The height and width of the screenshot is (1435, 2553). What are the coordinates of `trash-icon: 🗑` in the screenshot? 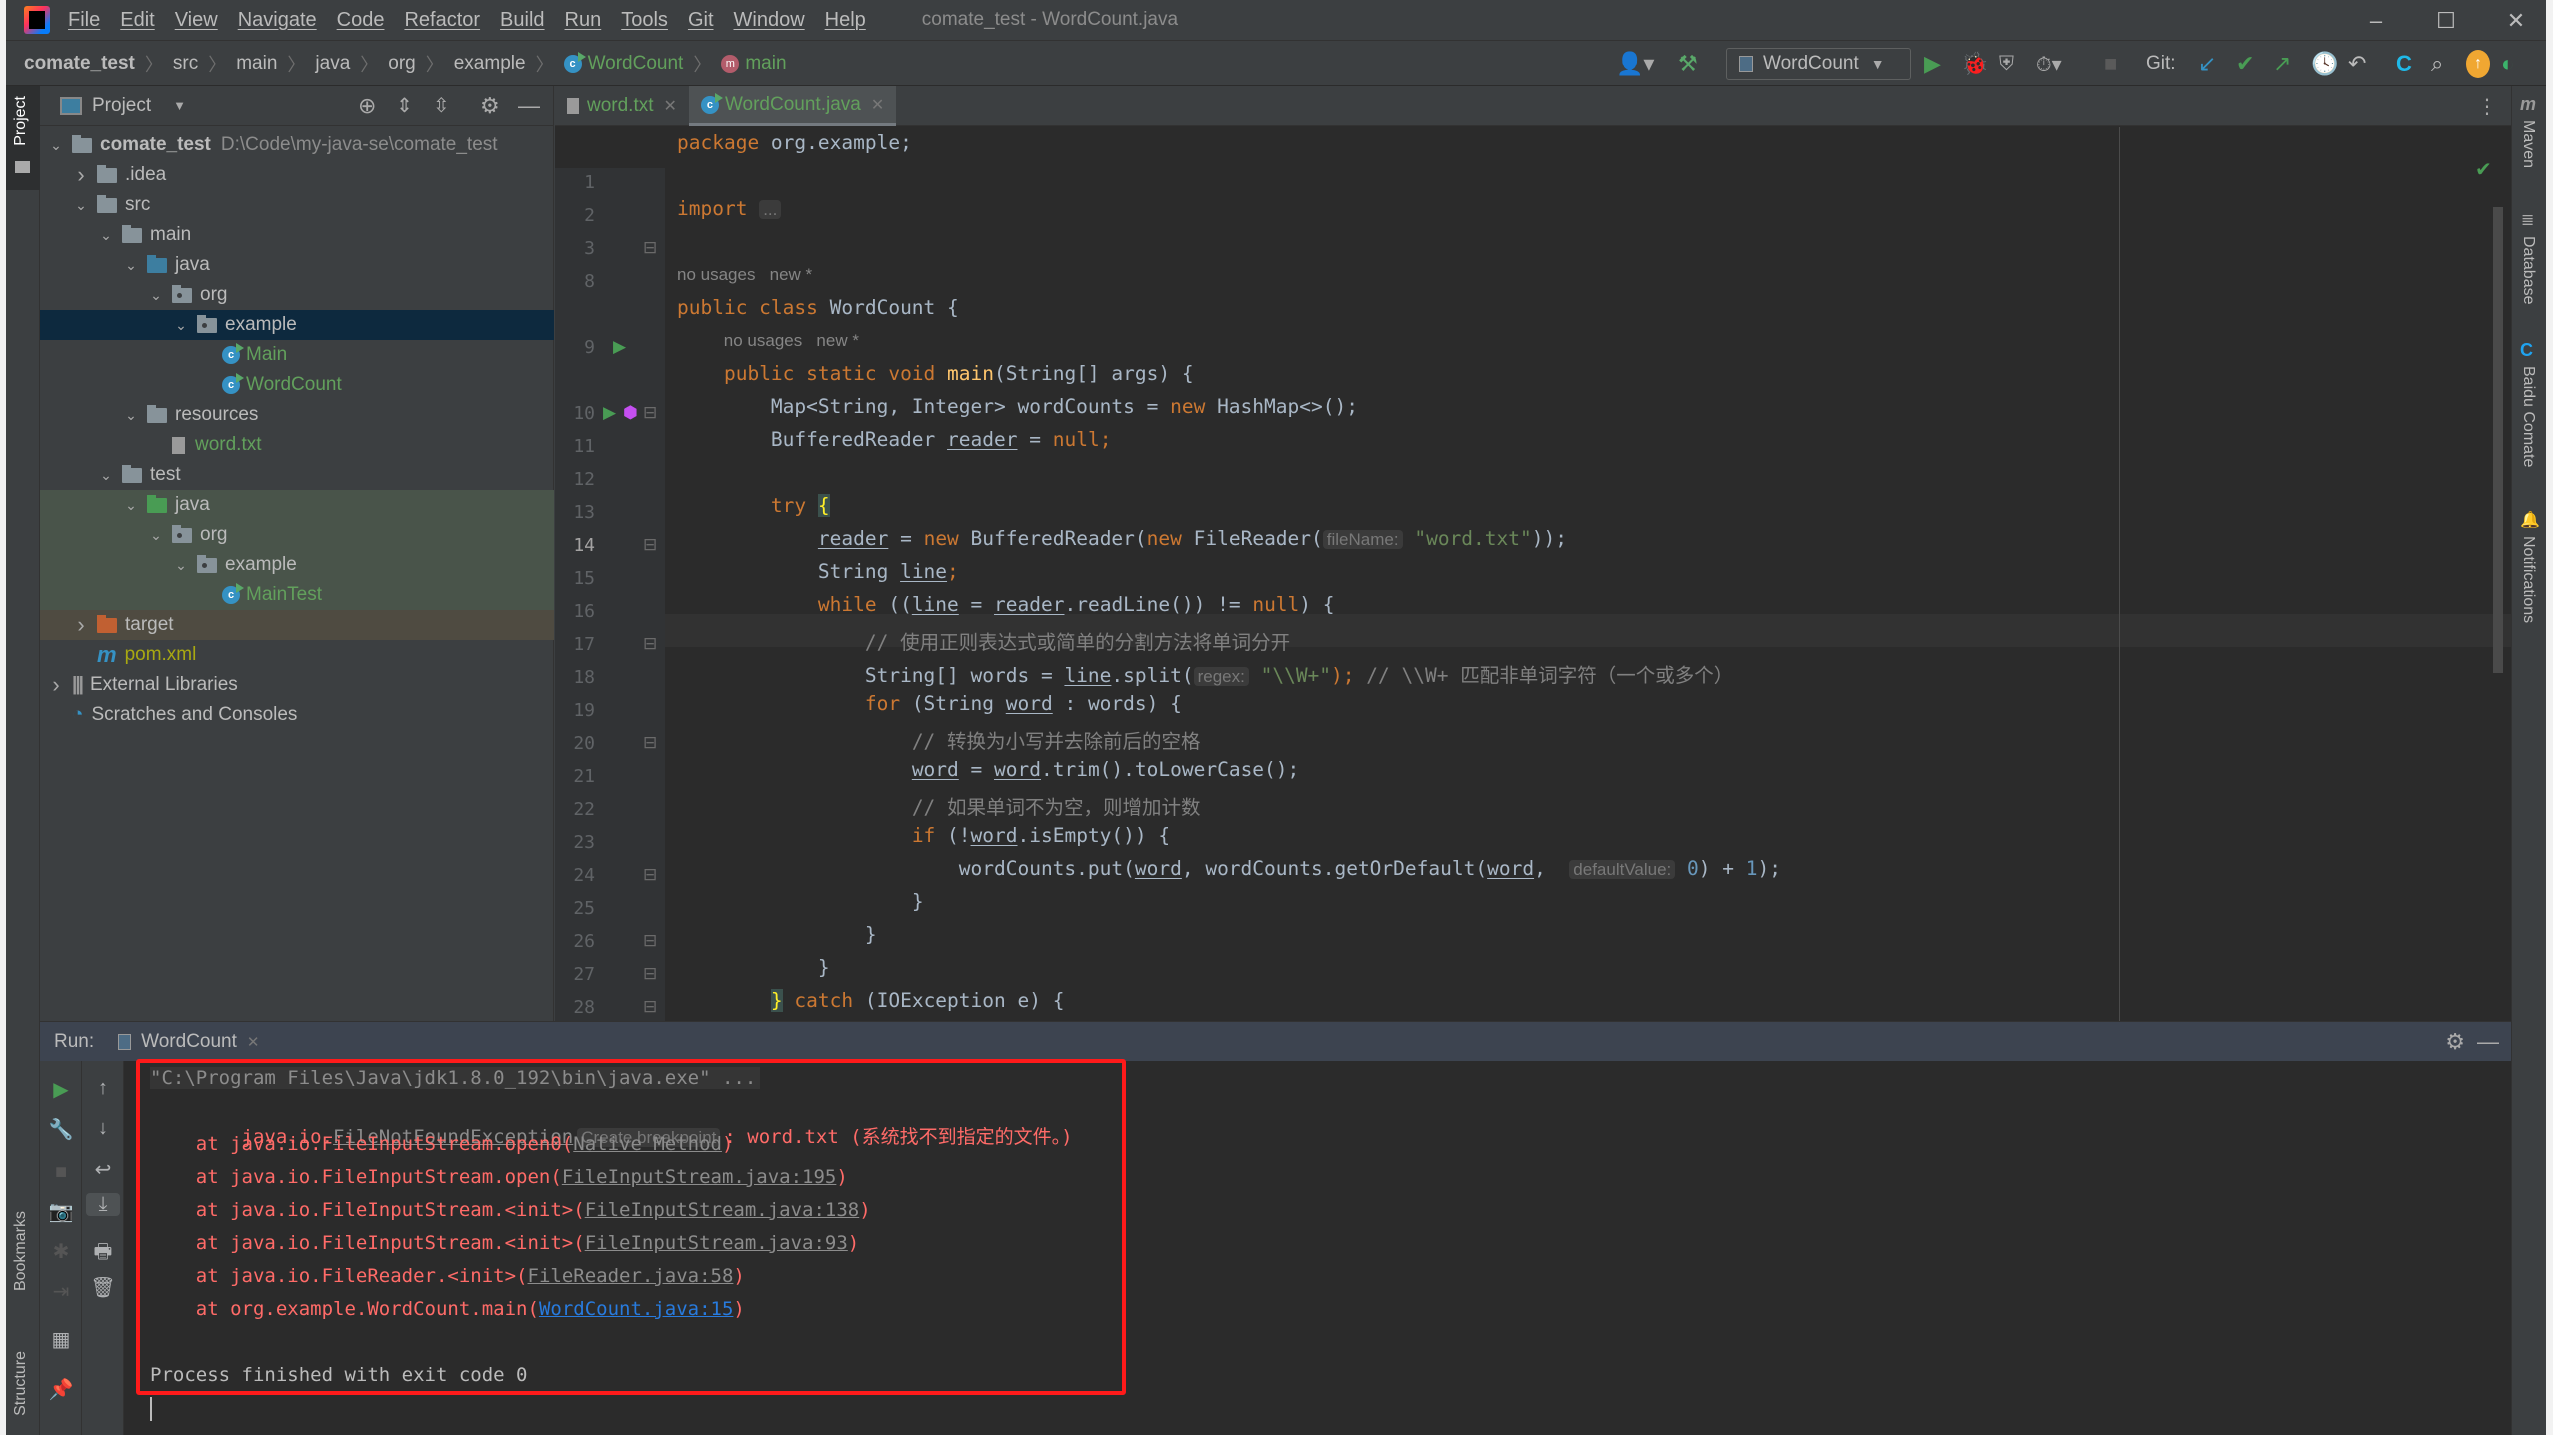 It's located at (103, 1287).